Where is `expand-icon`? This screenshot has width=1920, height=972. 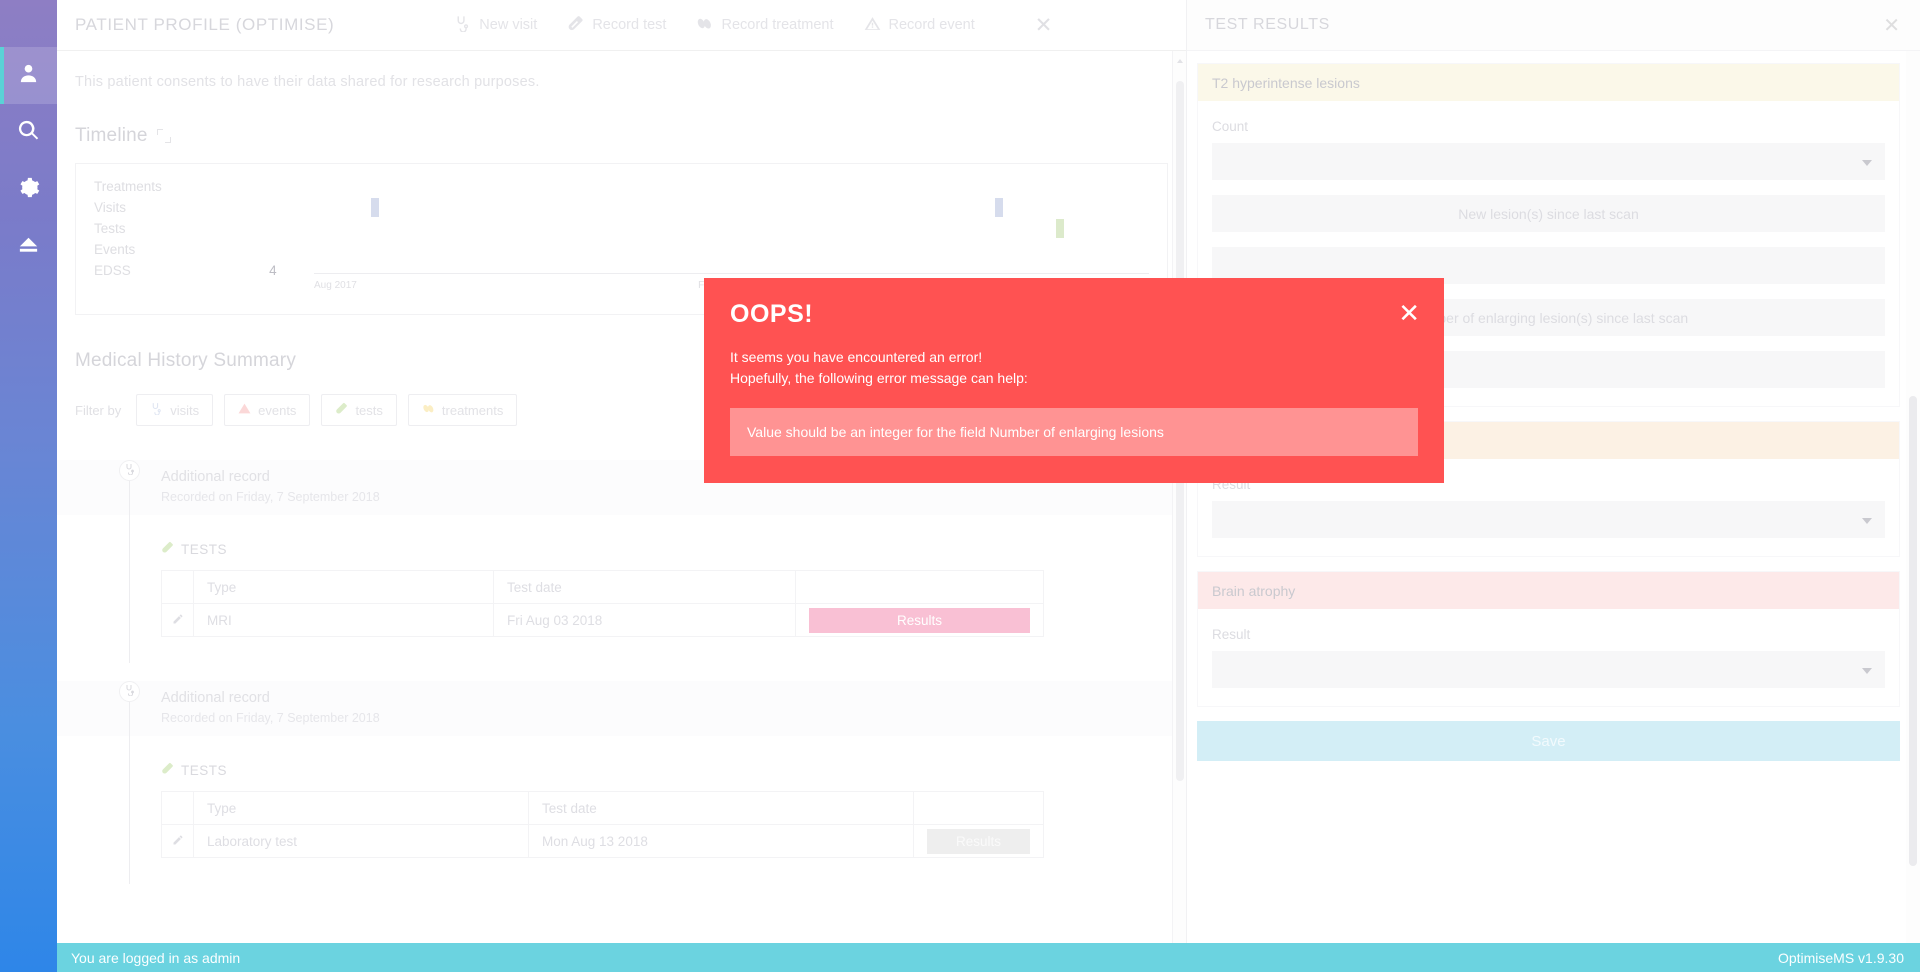
expand-icon is located at coordinates (163, 136).